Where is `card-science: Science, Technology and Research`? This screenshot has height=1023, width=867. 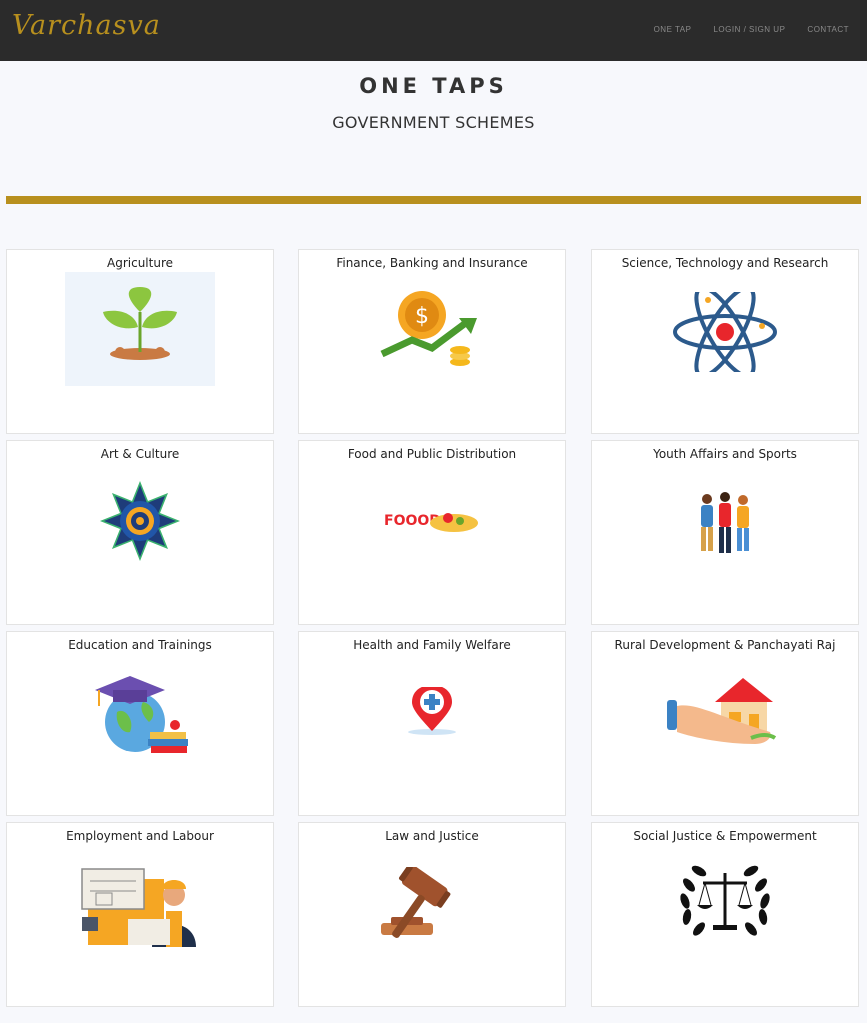
card-science: Science, Technology and Research is located at coordinates (725, 341).